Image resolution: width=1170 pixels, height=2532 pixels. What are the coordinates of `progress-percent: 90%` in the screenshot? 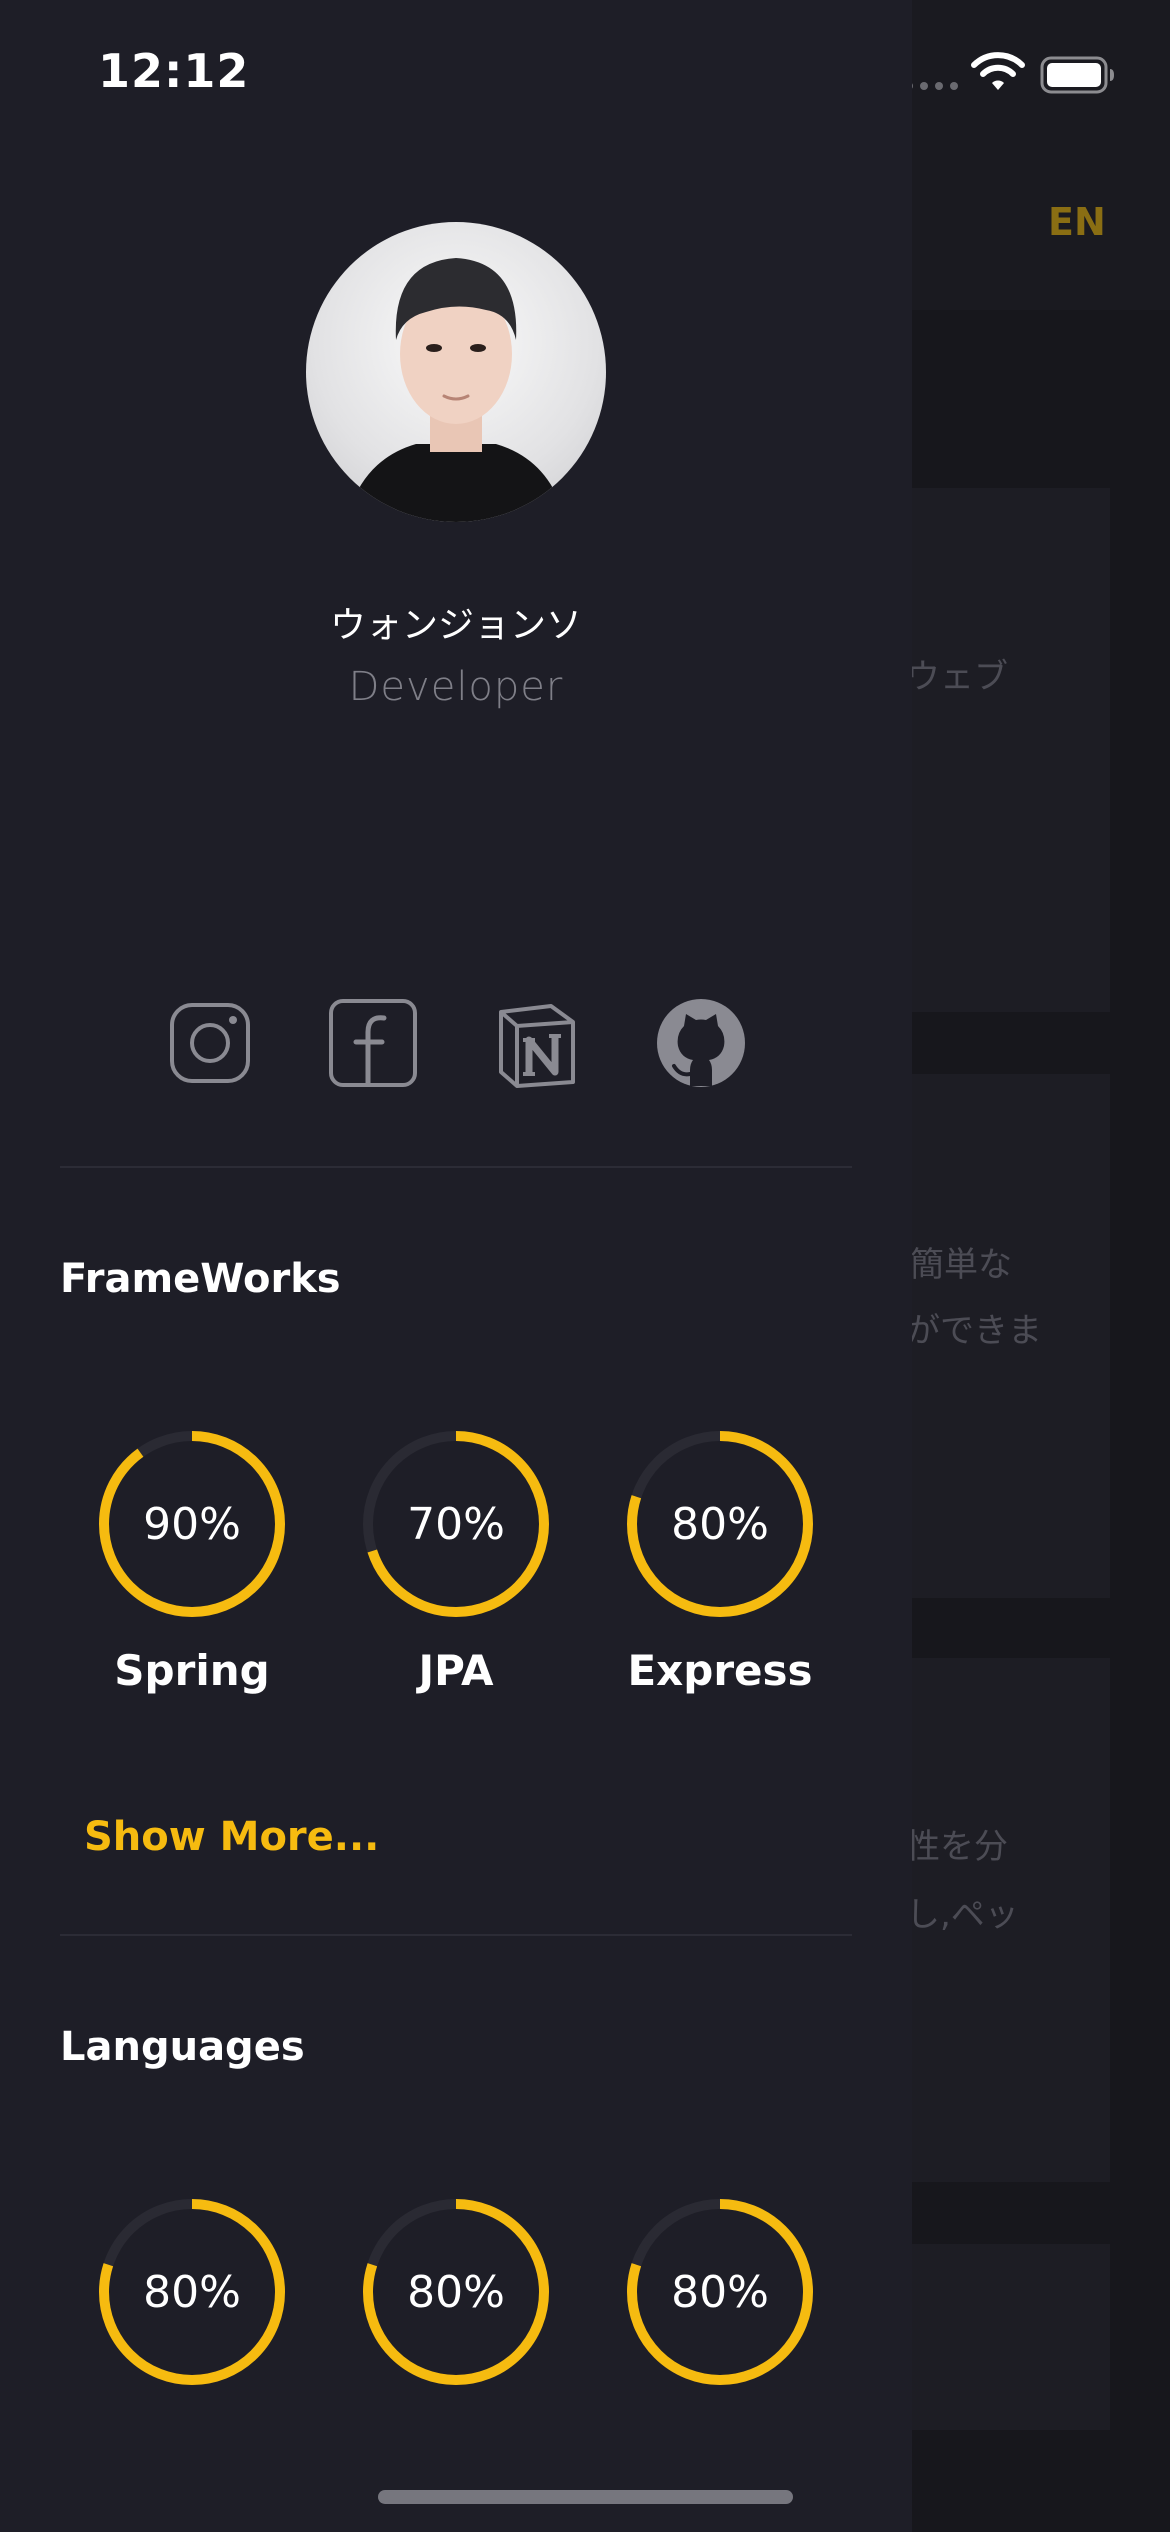 It's located at (192, 1524).